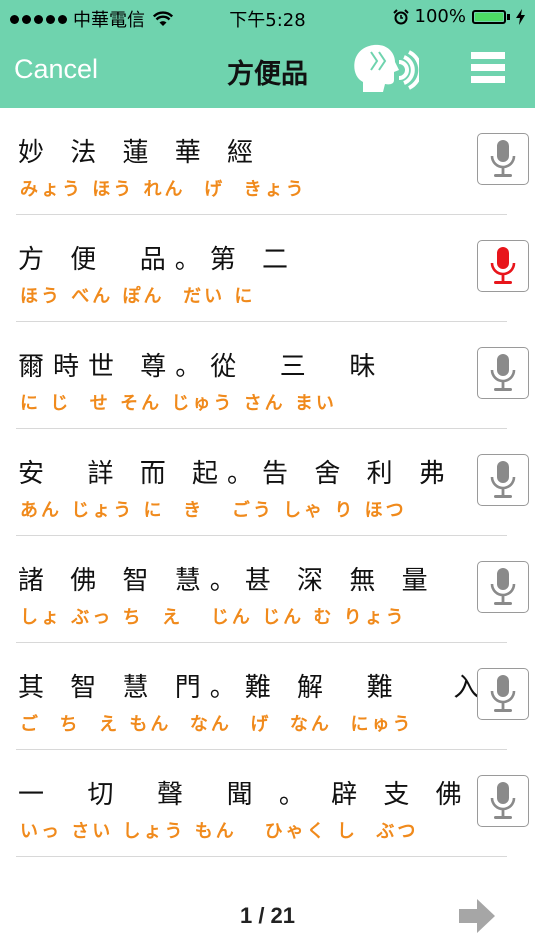  I want to click on verse-row: 安 詳 而 起。告 舍 利 弗あん じょう に き ごう しゃ り ほつ, so click(267, 482).